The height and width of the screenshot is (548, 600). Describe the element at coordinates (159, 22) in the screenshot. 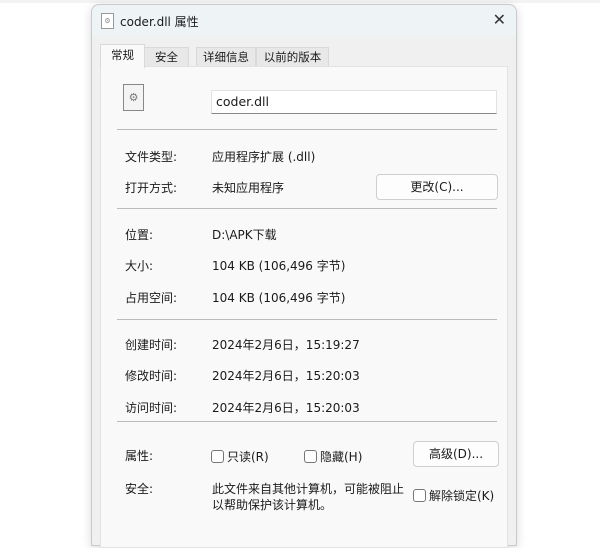

I see `window-title: coder.dll 属性` at that location.